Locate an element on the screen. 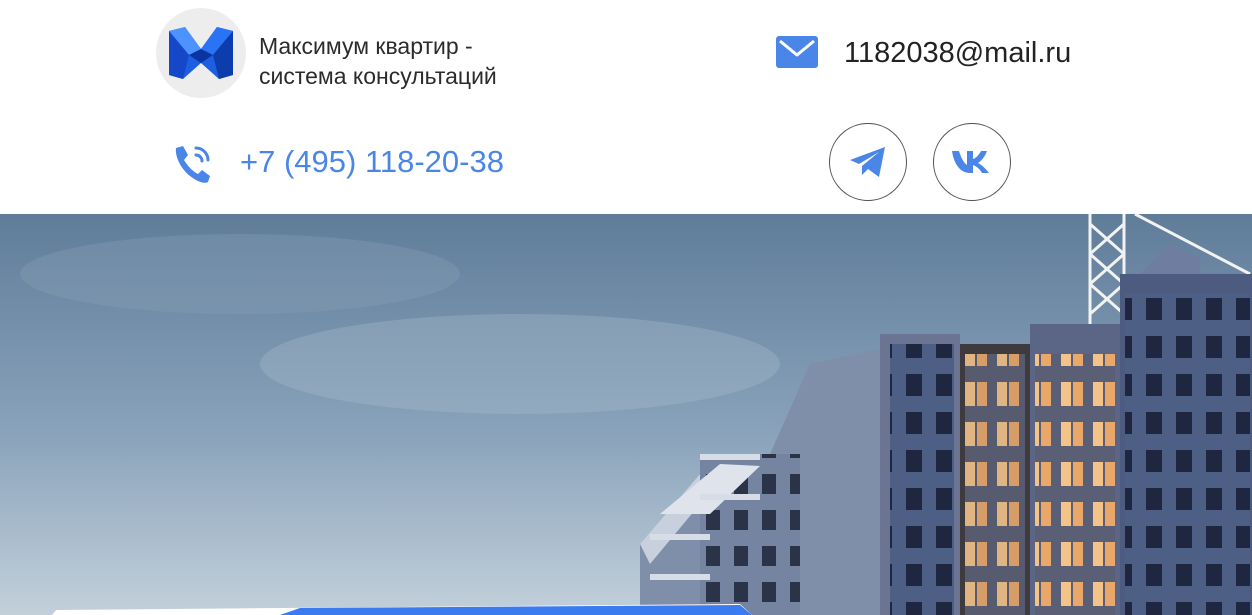 The image size is (1252, 615). brand-line-1: Максимум квартир - is located at coordinates (366, 46).